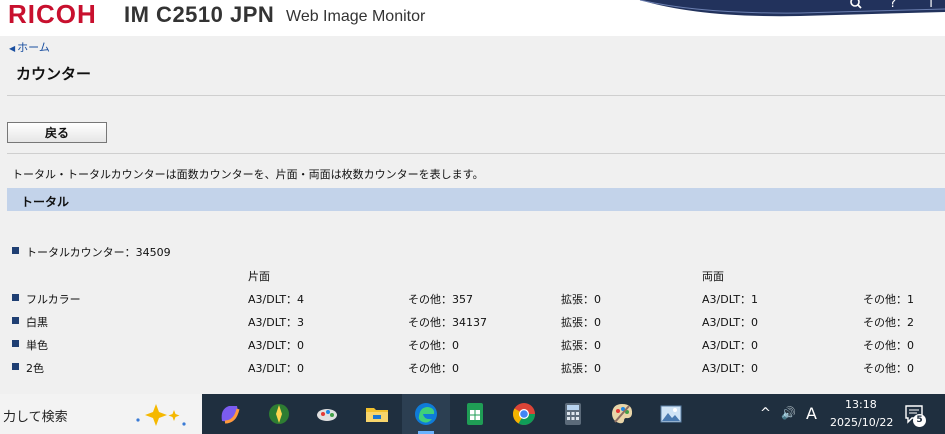 The width and height of the screenshot is (945, 434). I want to click on file-explorer-icon, so click(377, 414).